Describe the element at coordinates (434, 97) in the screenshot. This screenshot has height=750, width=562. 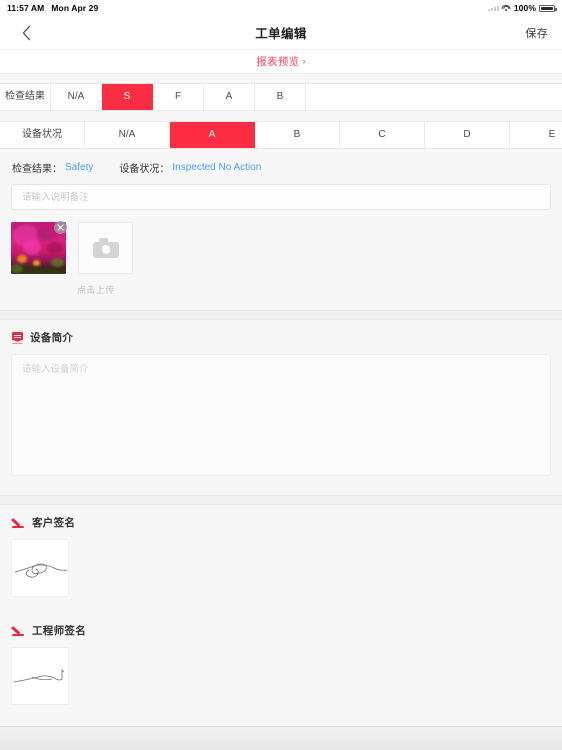
I see `check-result-row-spacer` at that location.